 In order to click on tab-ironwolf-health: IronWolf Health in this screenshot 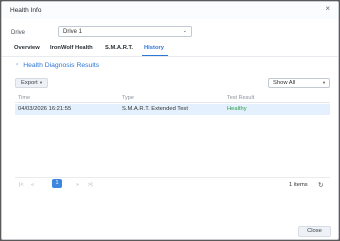, I will do `click(71, 48)`.